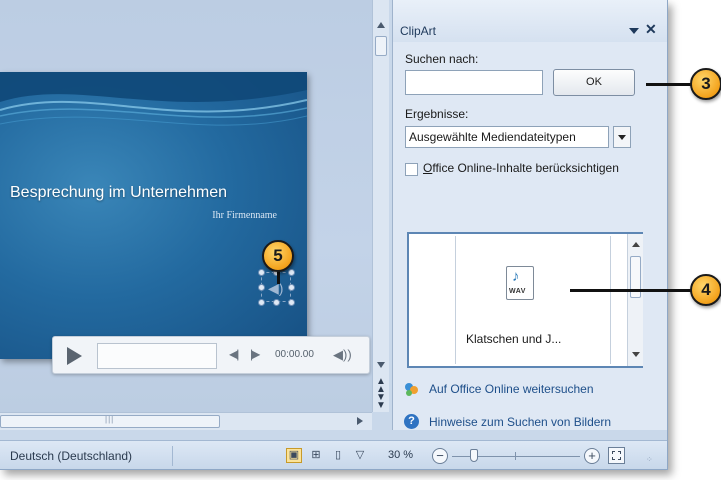 This screenshot has width=721, height=480. I want to click on office-online-checkbox, so click(411, 169).